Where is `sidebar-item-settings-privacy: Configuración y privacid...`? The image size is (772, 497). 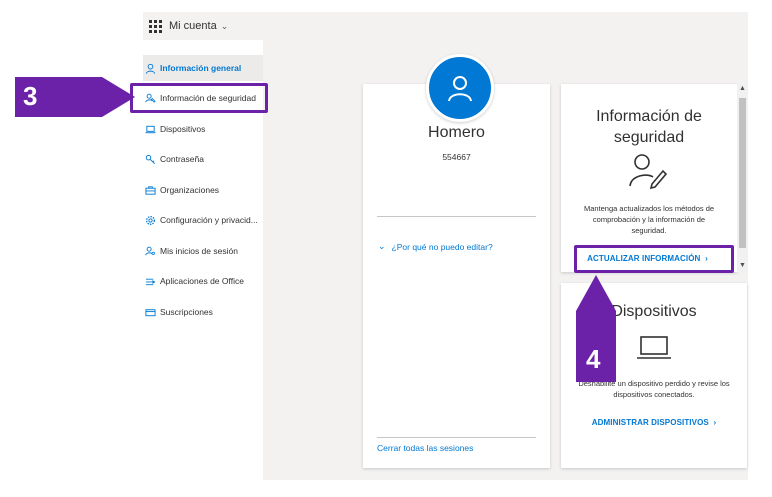 sidebar-item-settings-privacy: Configuración y privacid... is located at coordinates (203, 220).